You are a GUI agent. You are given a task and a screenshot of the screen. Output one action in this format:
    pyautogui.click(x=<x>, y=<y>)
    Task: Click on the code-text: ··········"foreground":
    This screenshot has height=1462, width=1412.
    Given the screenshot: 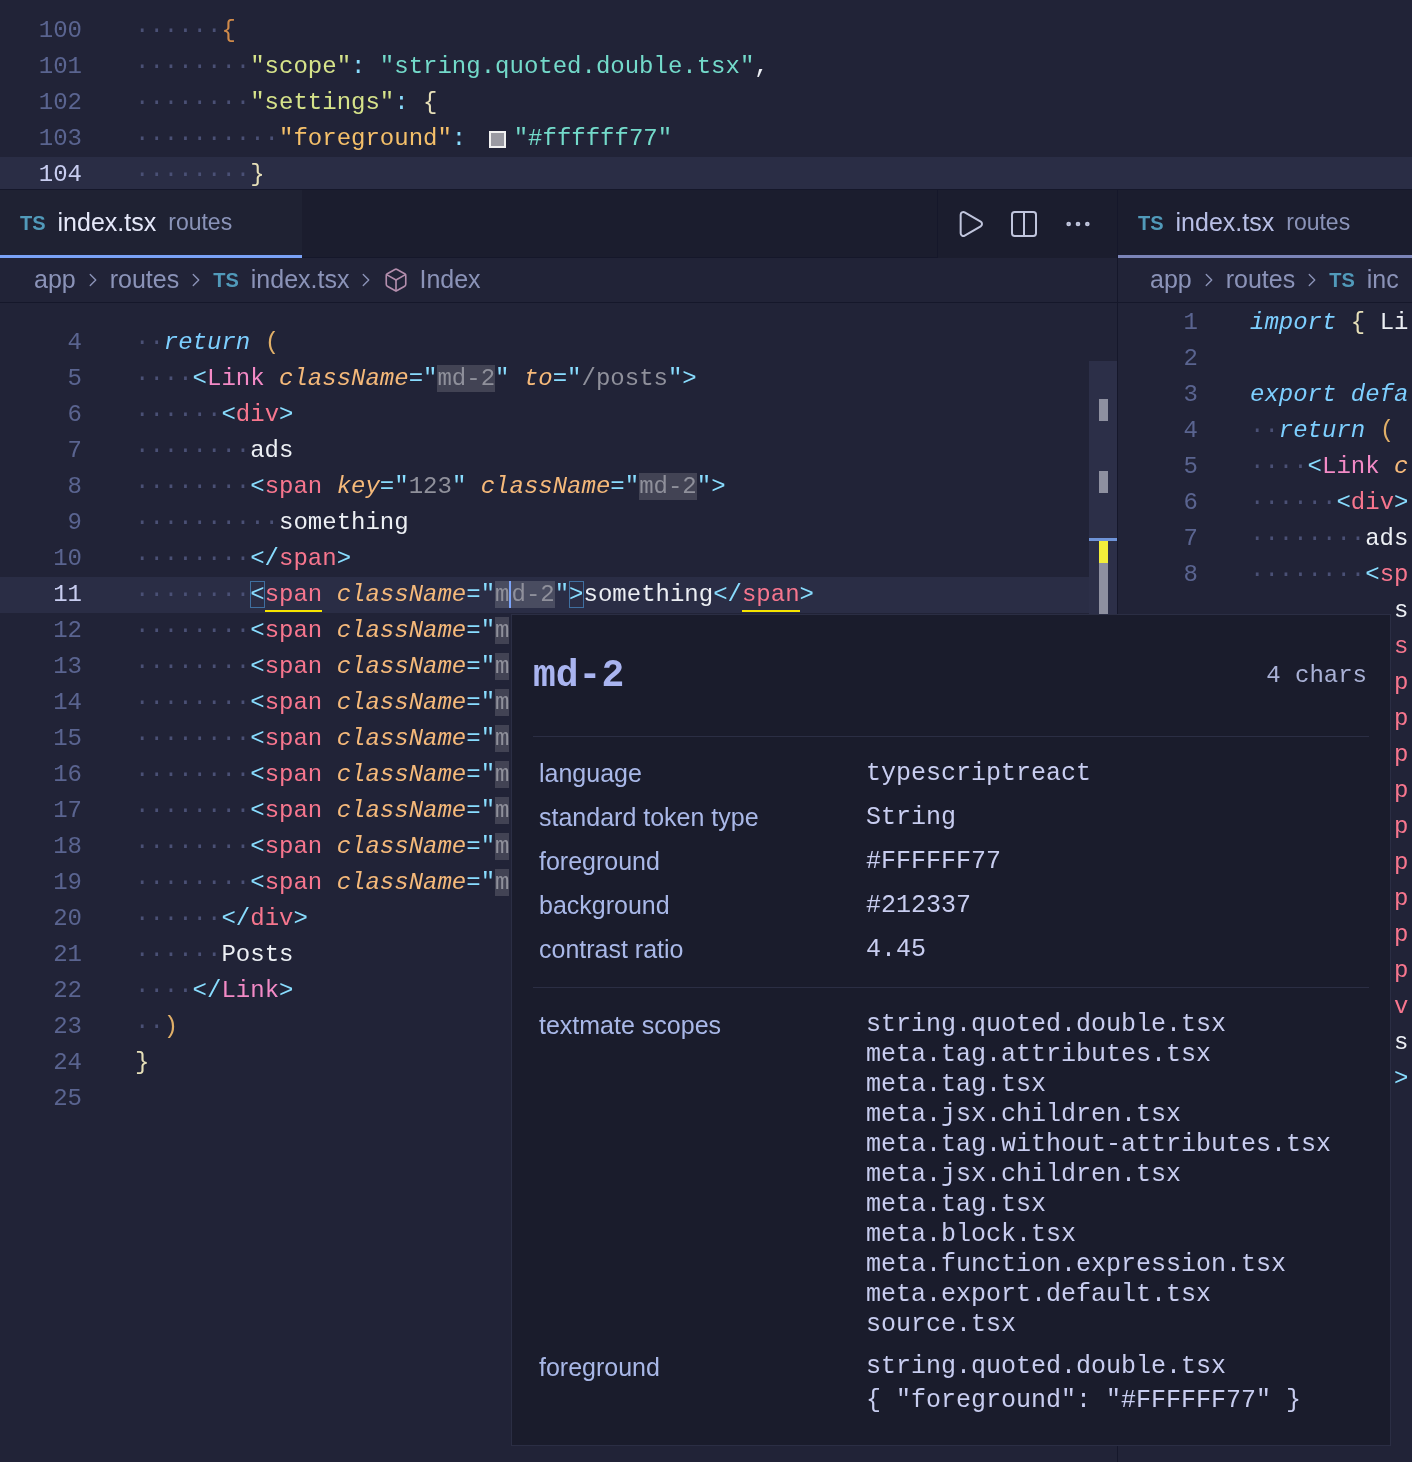 What is the action you would take?
    pyautogui.click(x=301, y=139)
    